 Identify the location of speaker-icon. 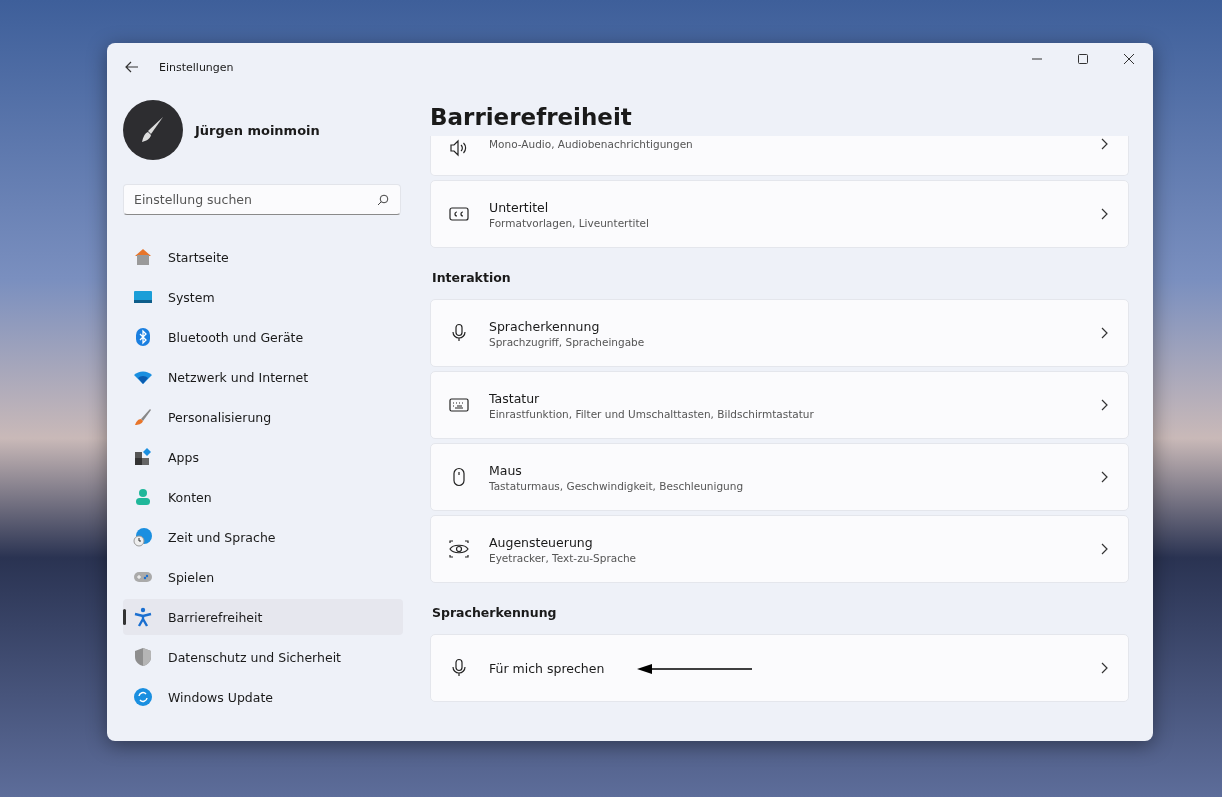
(459, 148).